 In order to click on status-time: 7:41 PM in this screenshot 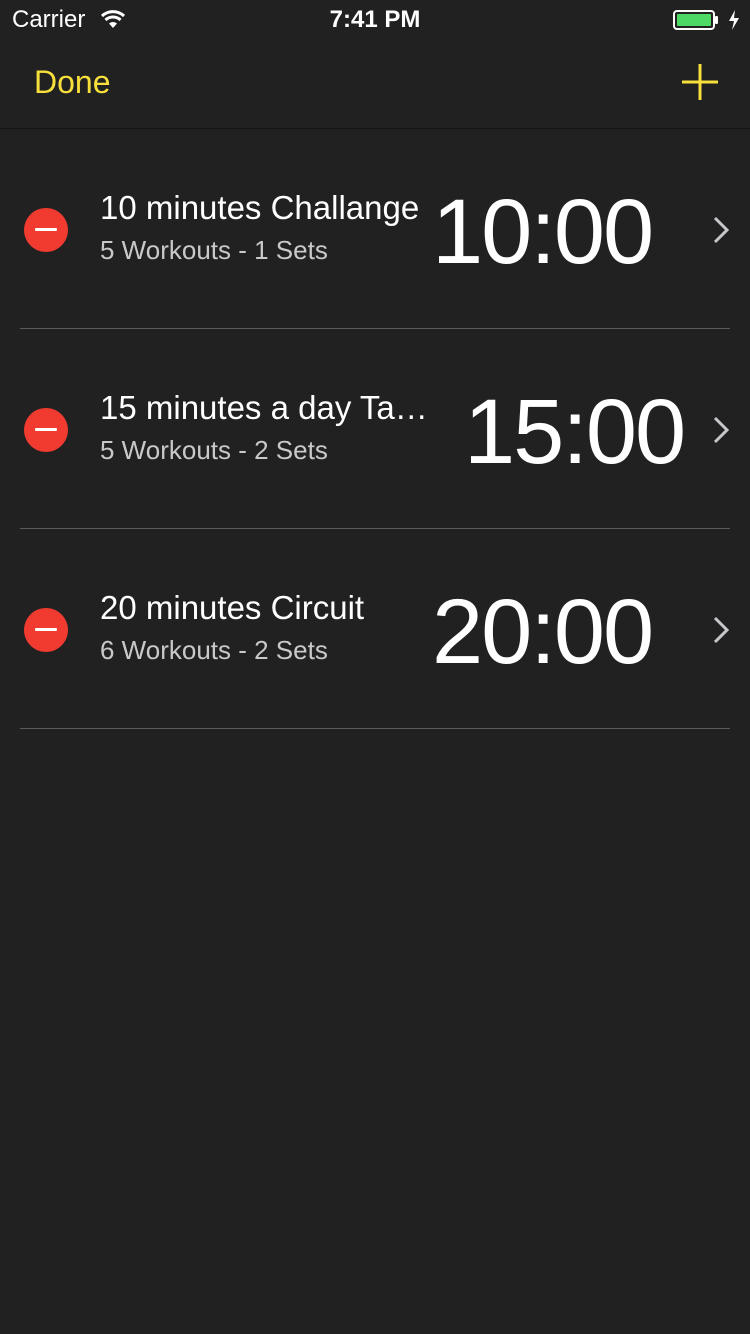, I will do `click(375, 19)`.